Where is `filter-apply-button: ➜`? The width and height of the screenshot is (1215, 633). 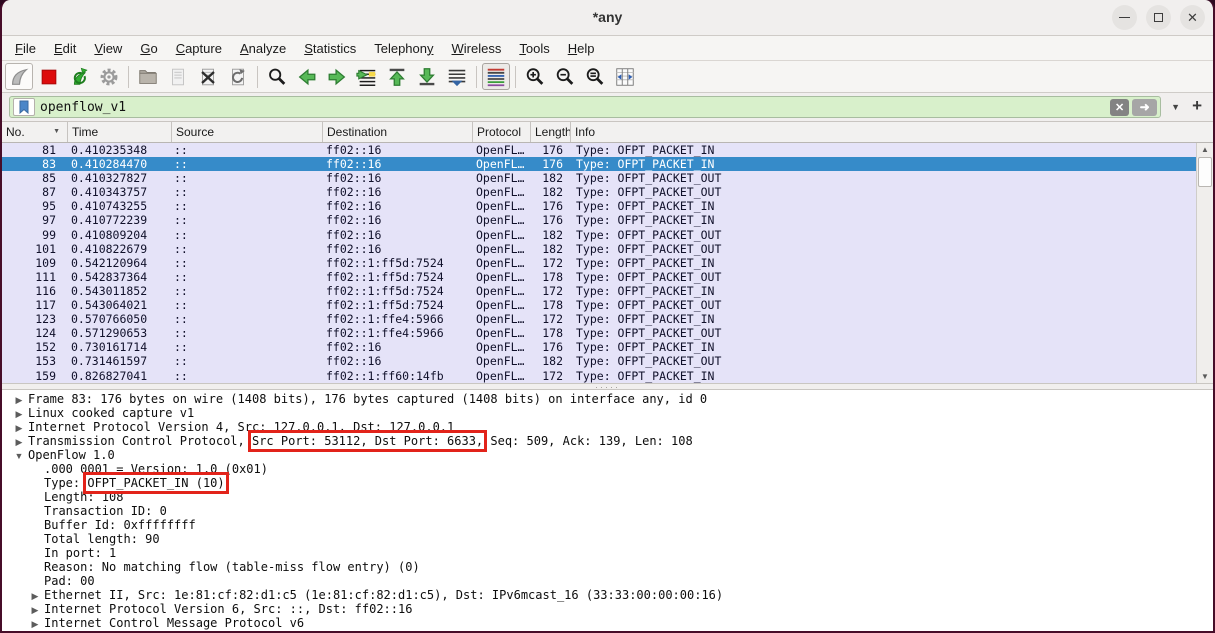
filter-apply-button: ➜ is located at coordinates (1145, 107).